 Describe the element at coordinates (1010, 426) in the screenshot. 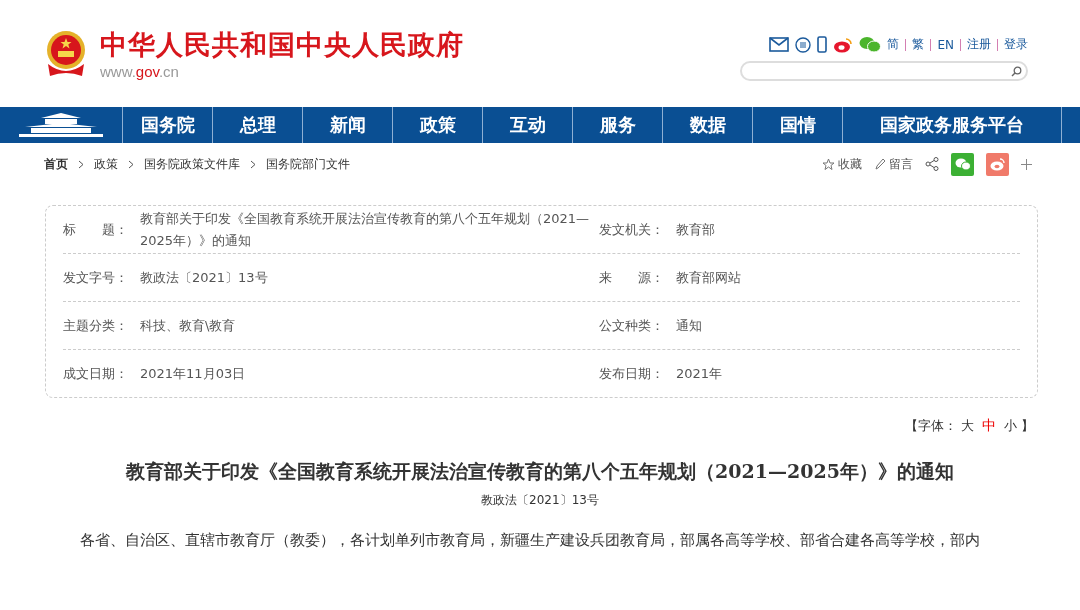

I see `font-size-option: 小` at that location.